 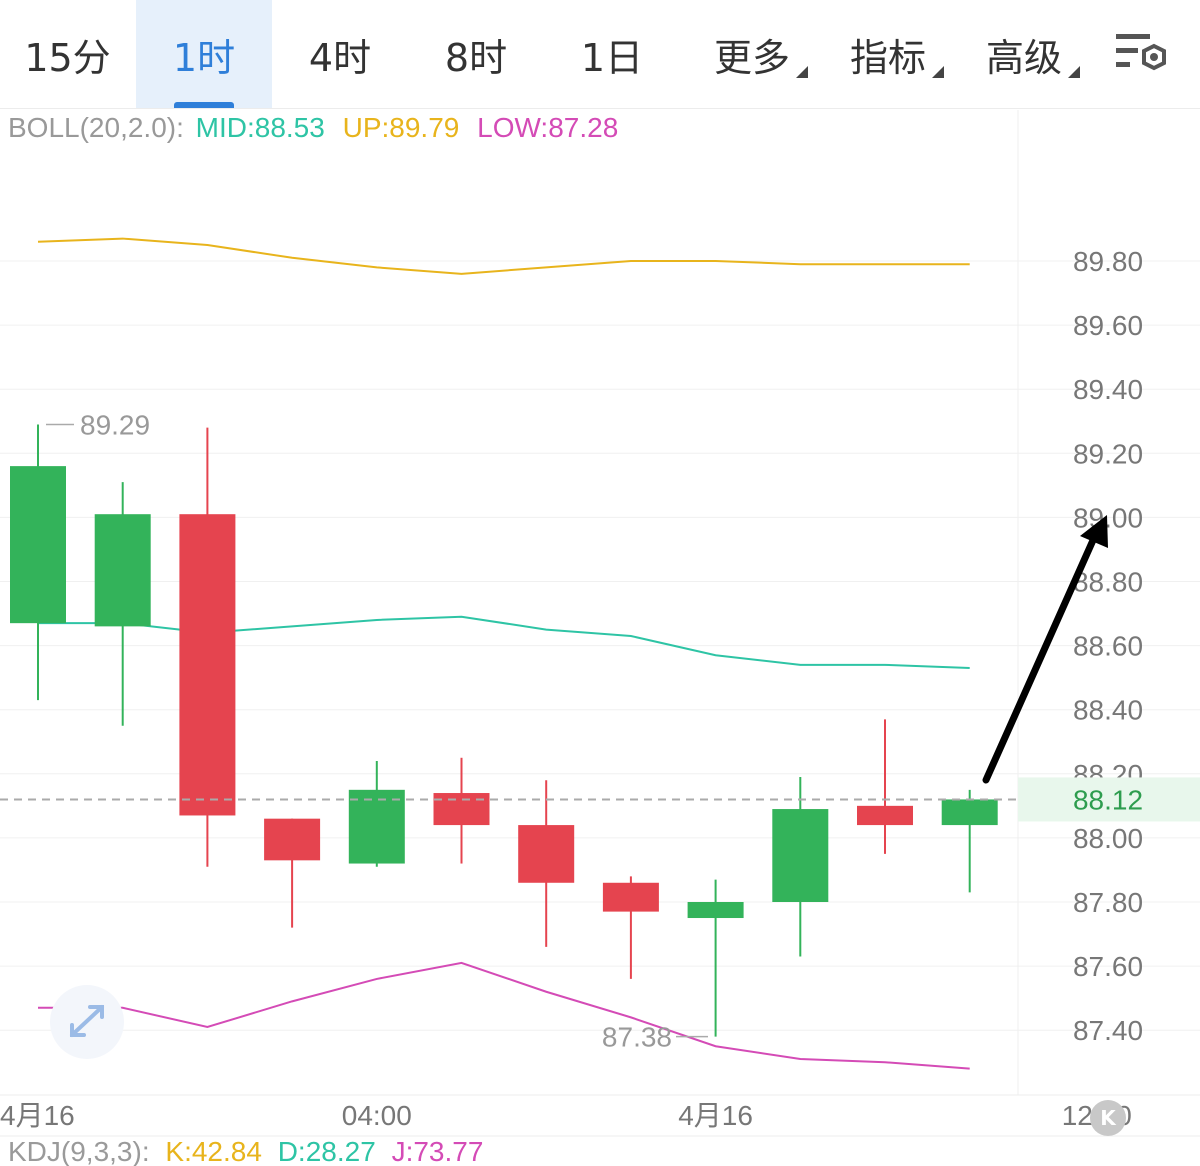 What do you see at coordinates (1108, 389) in the screenshot?
I see `price-tick-label: 89.40` at bounding box center [1108, 389].